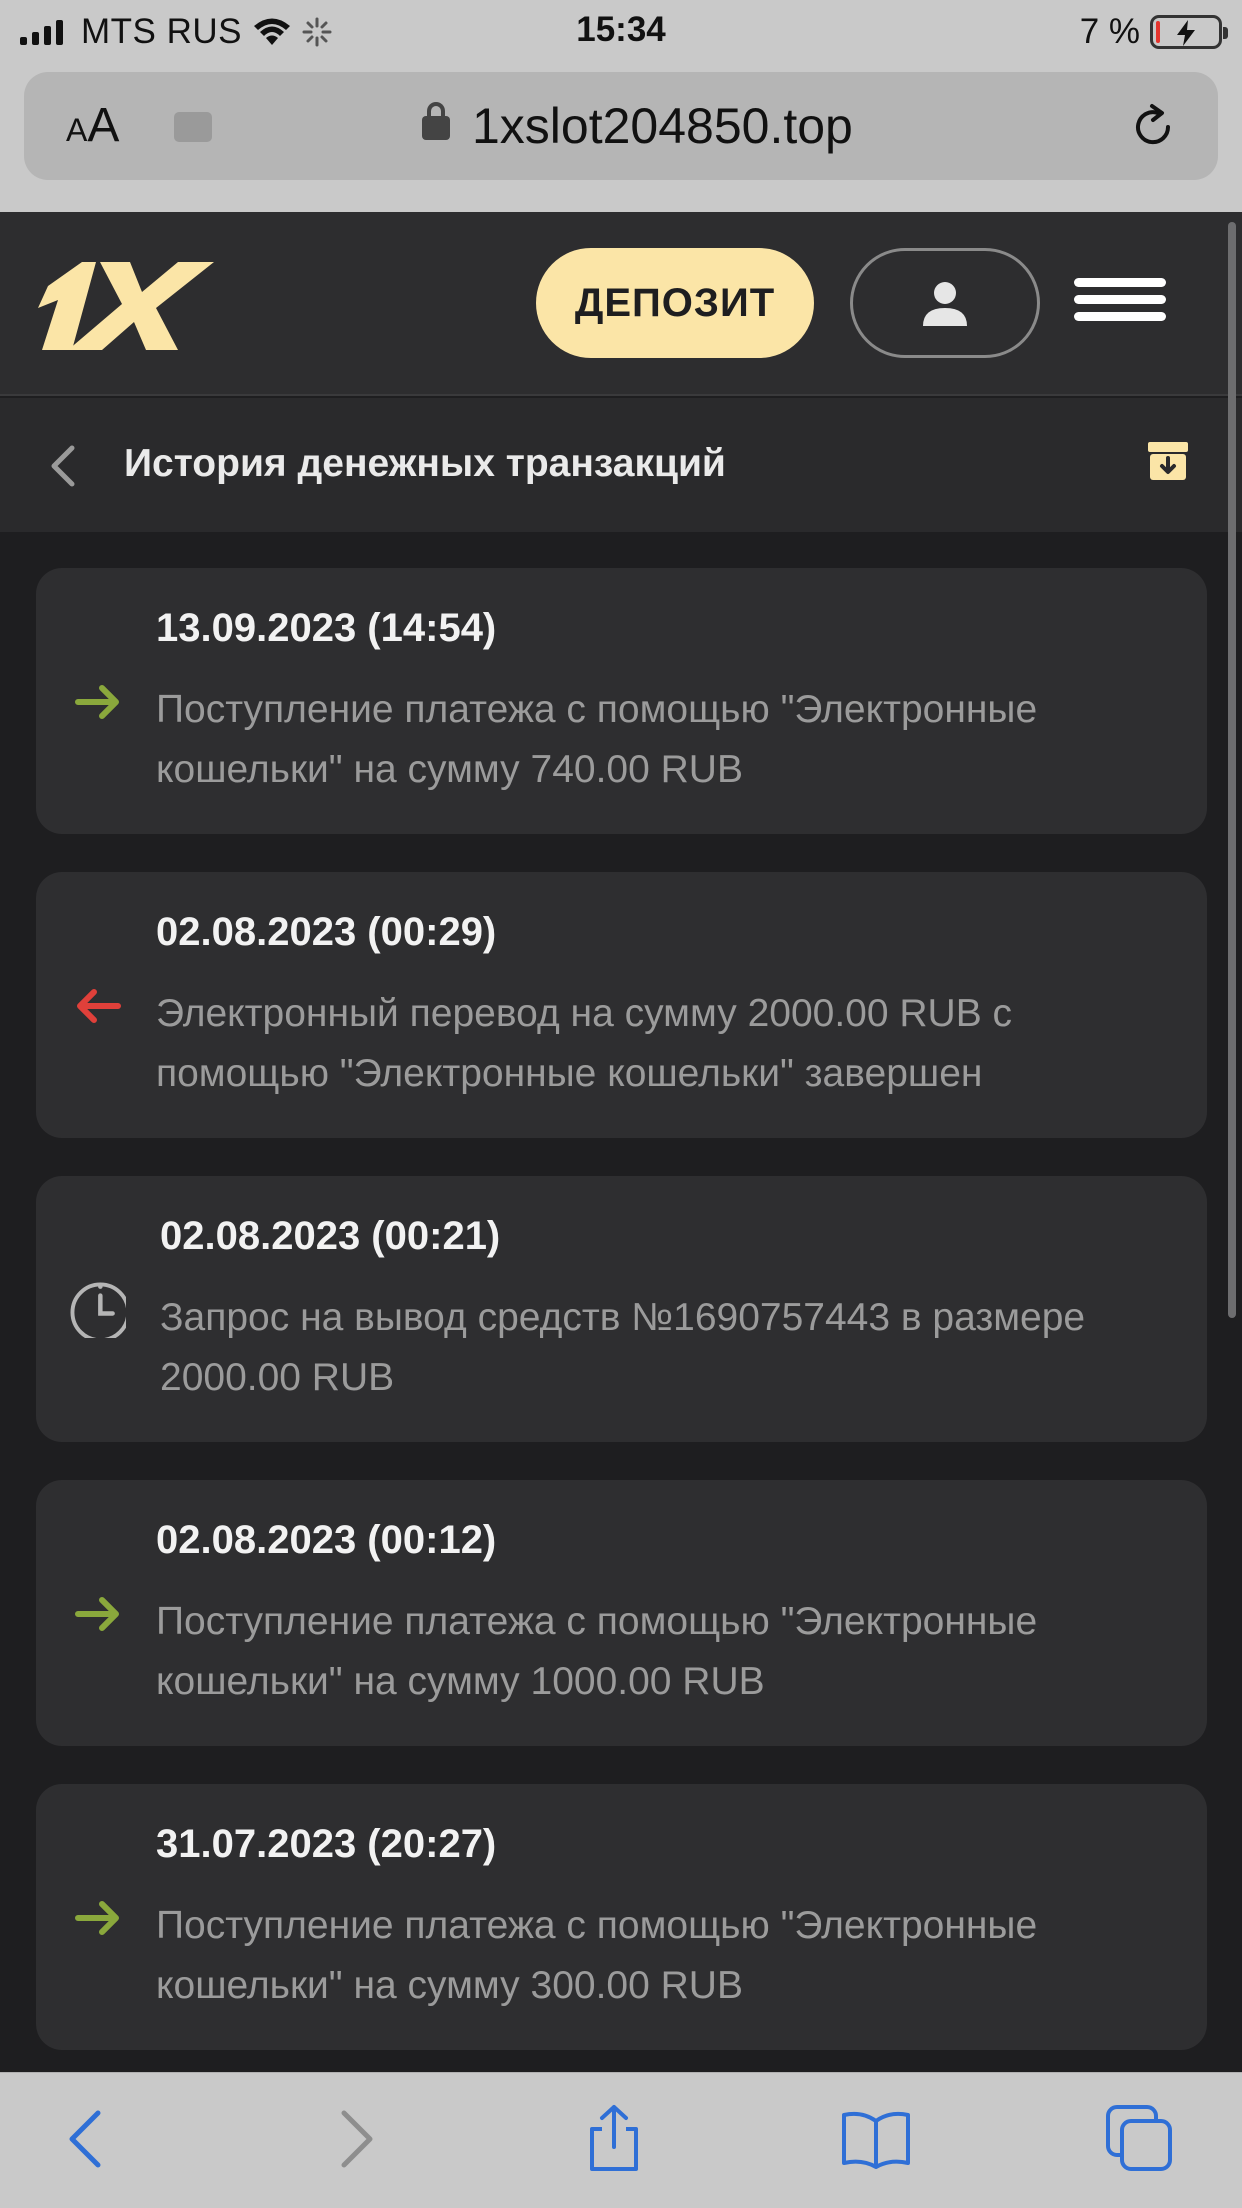 This screenshot has width=1242, height=2208. Describe the element at coordinates (675, 303) in the screenshot. I see `deposit-button: ДЕПОЗИТ` at that location.